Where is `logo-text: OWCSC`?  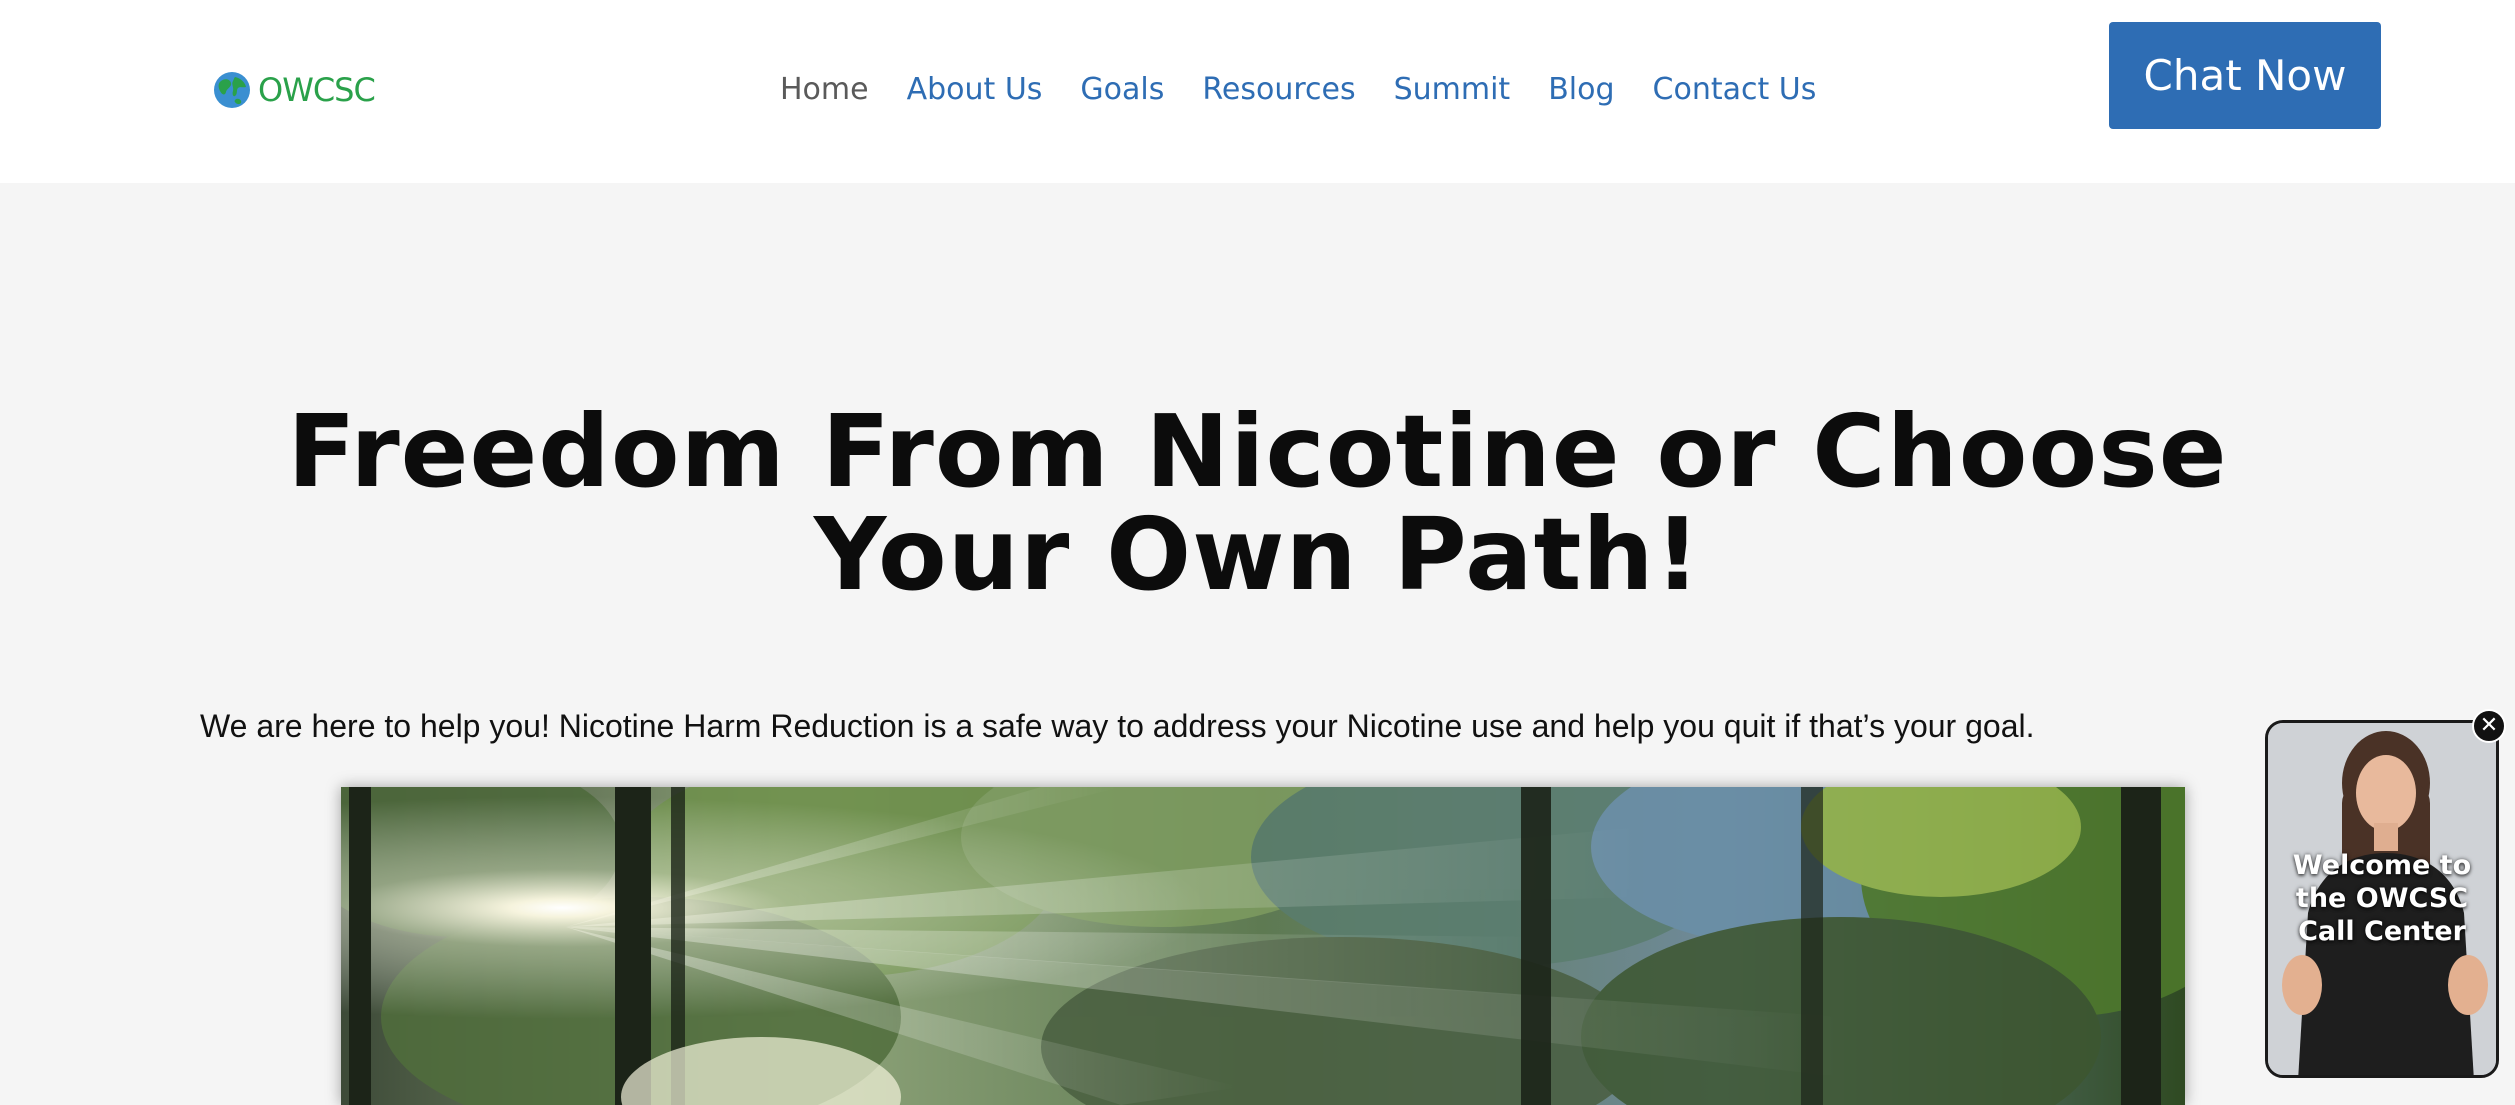
logo-text: OWCSC is located at coordinates (317, 90).